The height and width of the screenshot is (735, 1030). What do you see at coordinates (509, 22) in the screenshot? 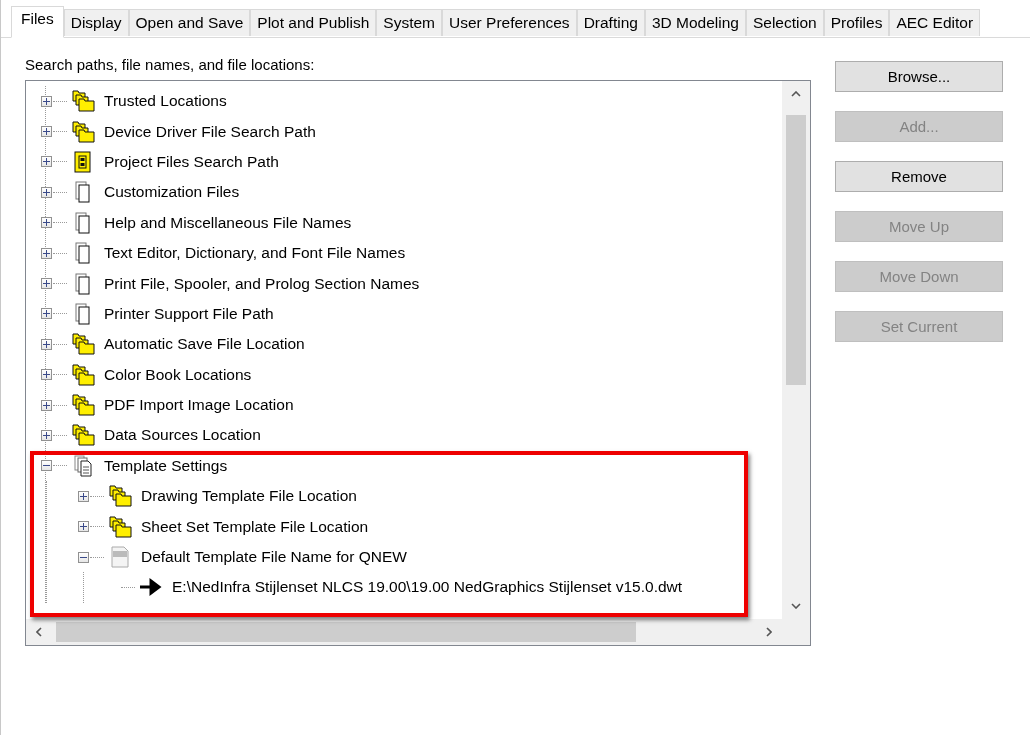
I see `tab: User Preferences` at bounding box center [509, 22].